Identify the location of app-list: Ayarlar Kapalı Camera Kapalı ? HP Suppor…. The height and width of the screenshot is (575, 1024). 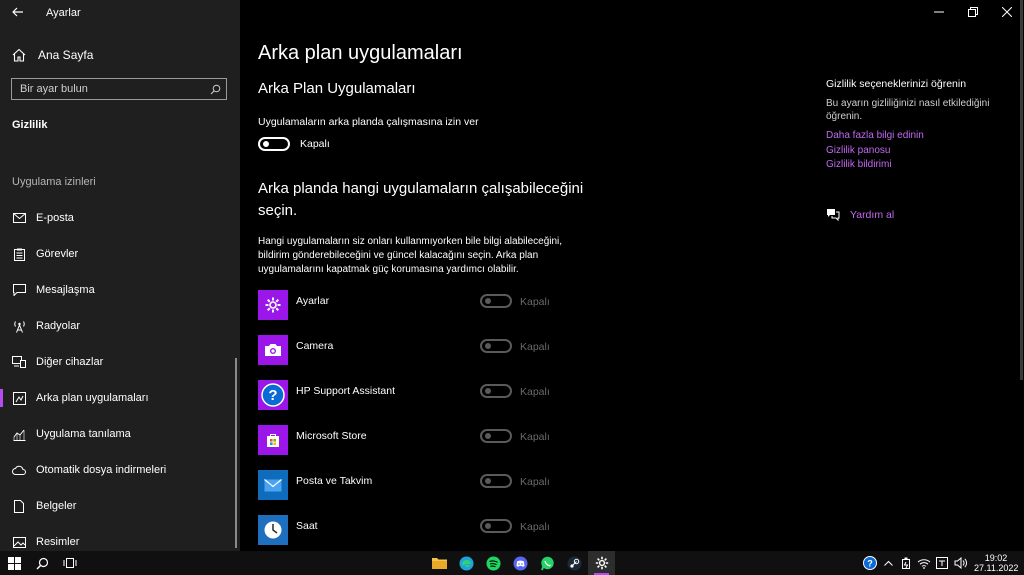
(408, 425).